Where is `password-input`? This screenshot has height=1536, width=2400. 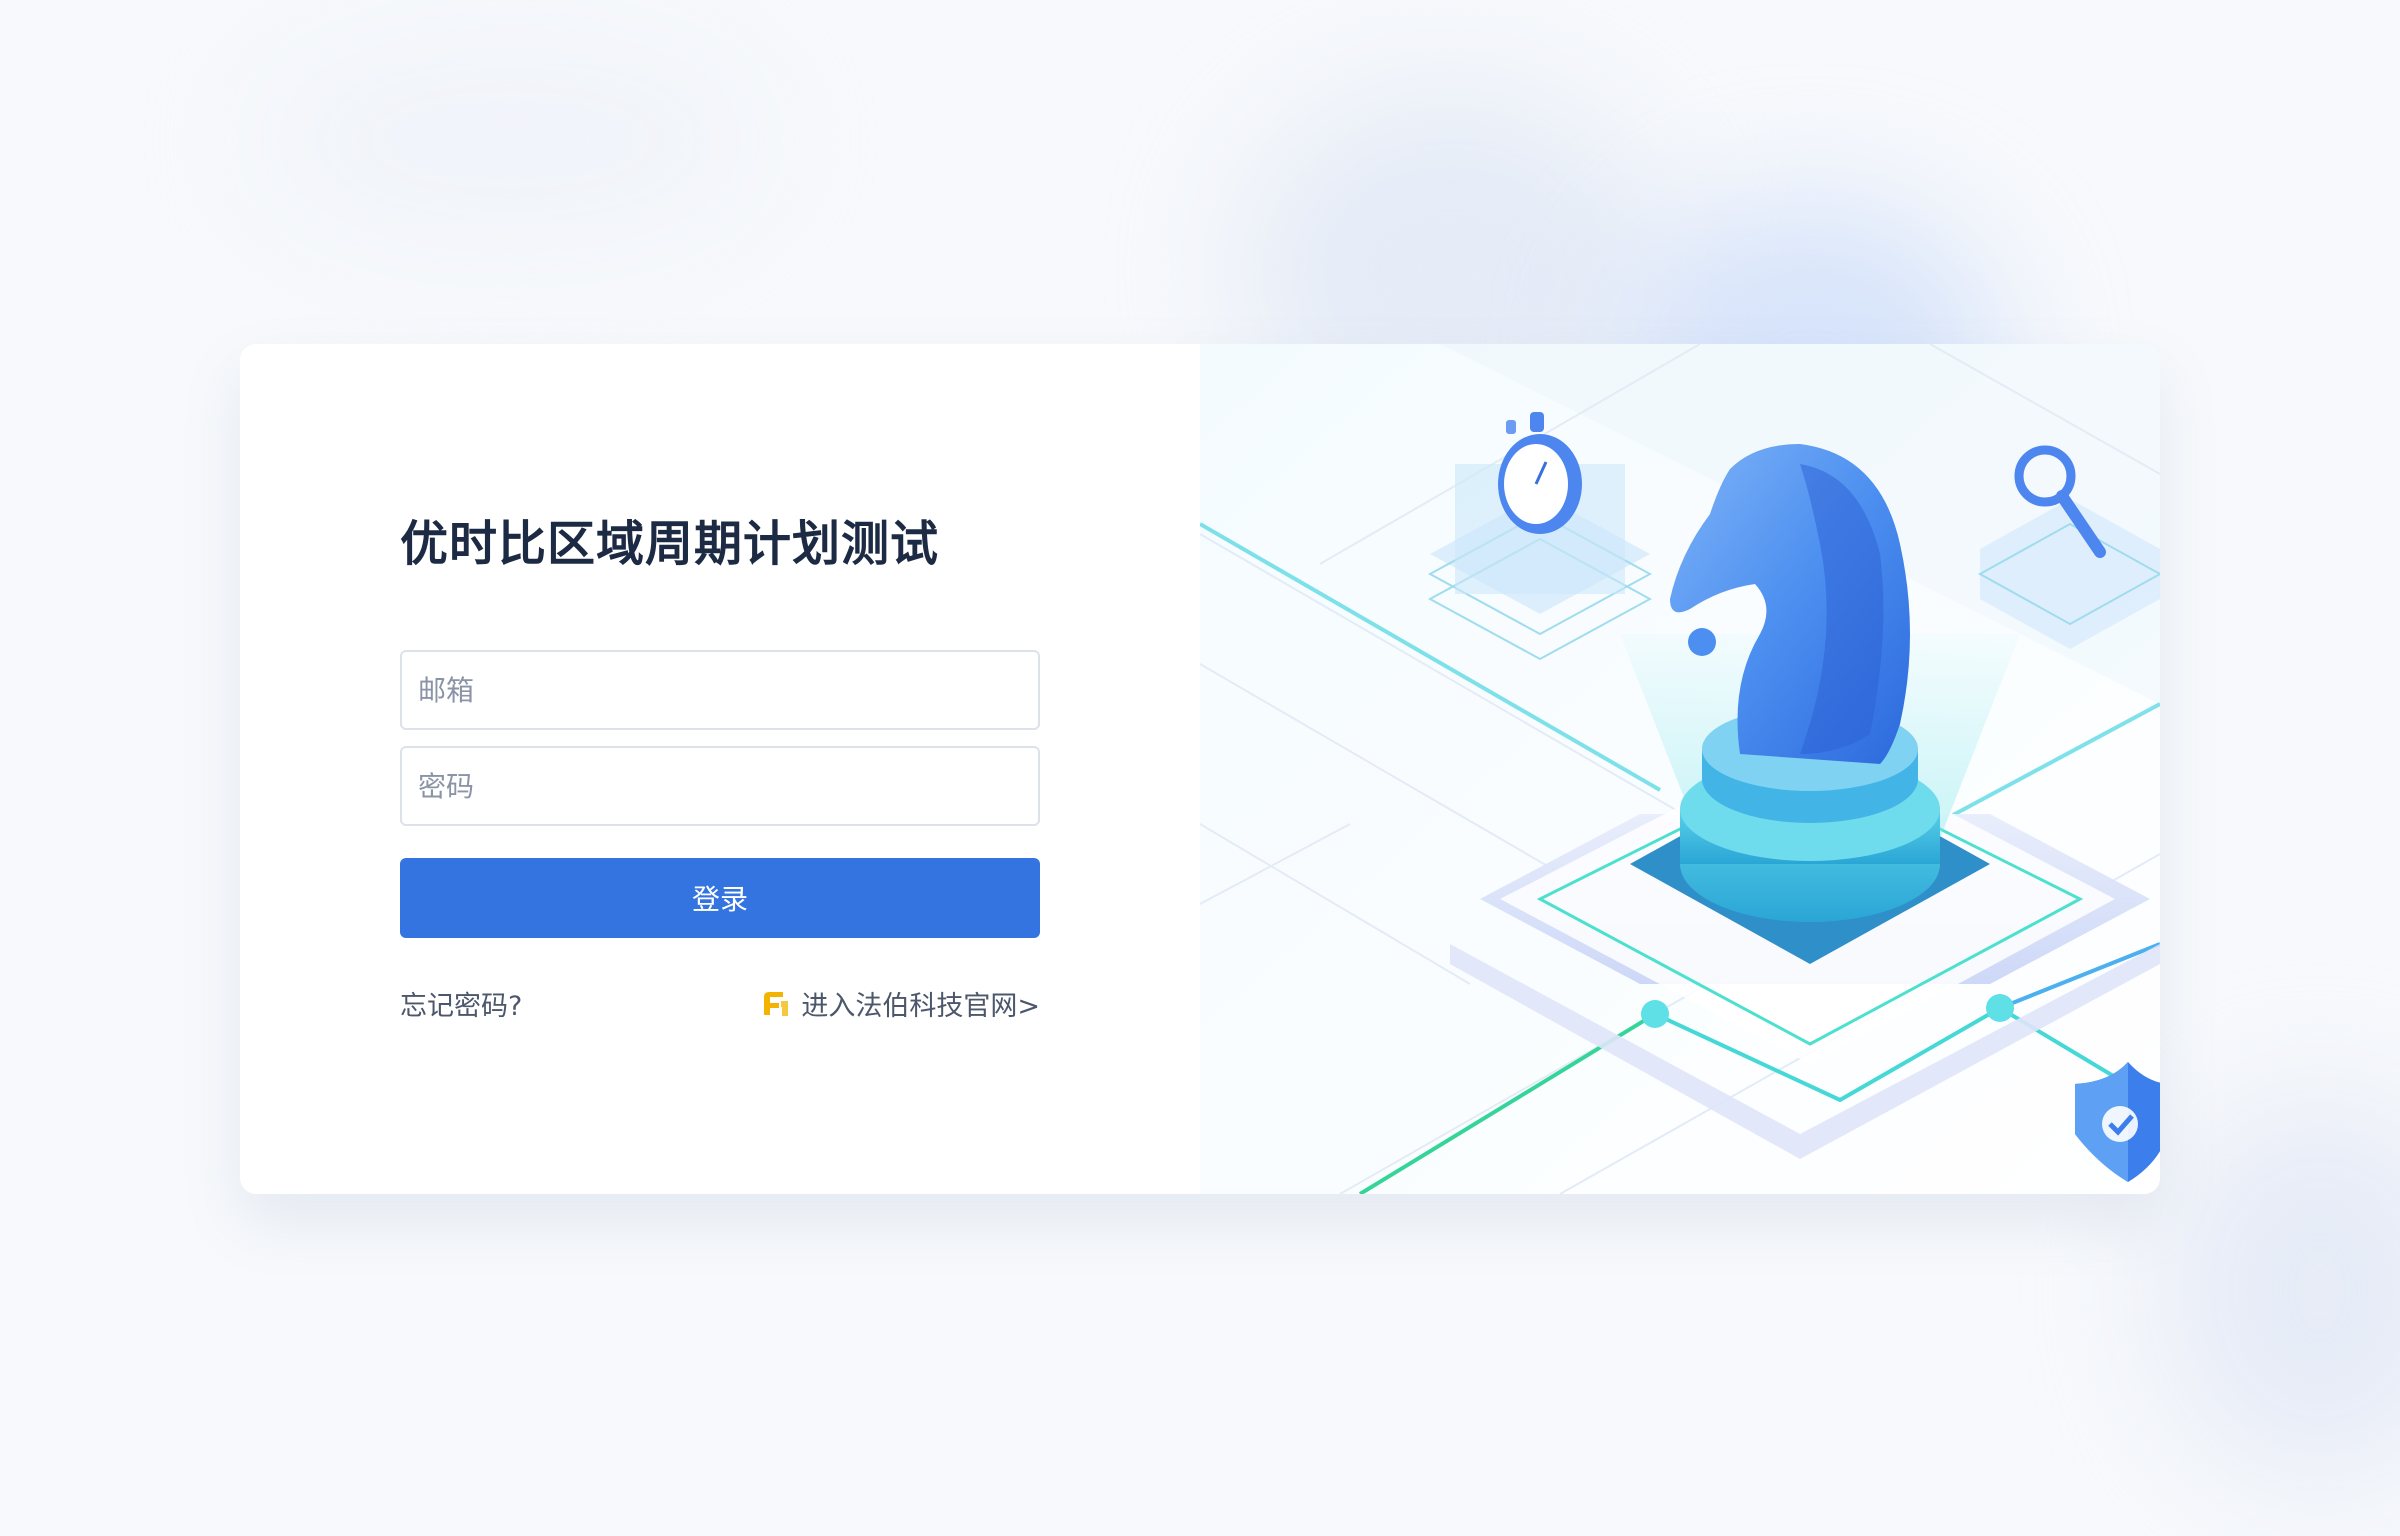
password-input is located at coordinates (720, 786).